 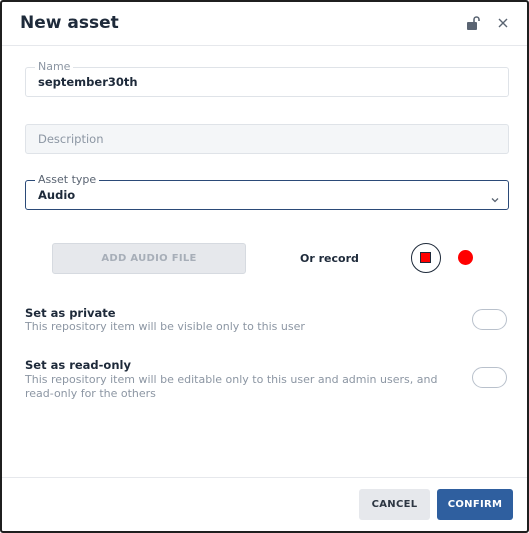 I want to click on stop-icon, so click(x=426, y=258).